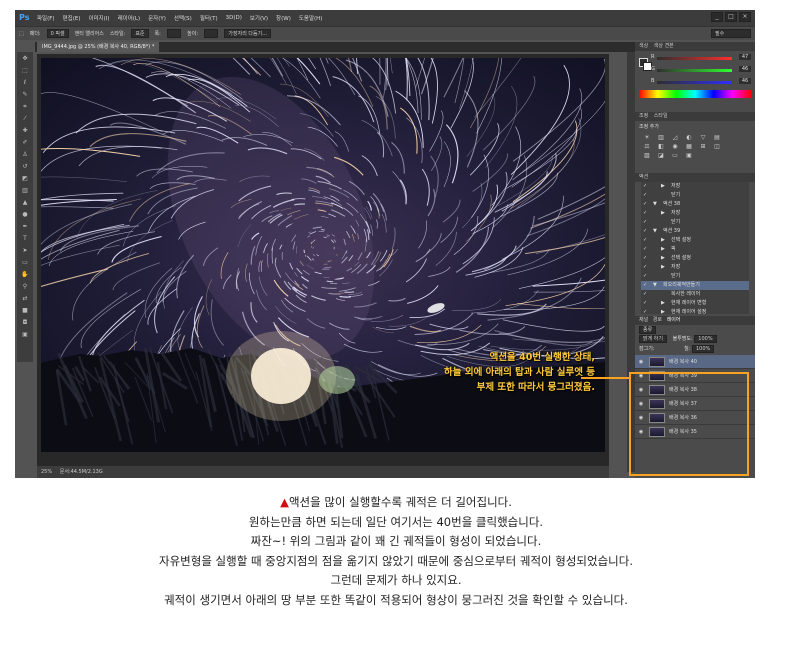 The image size is (792, 647). I want to click on menu-window: 창(W), so click(283, 18).